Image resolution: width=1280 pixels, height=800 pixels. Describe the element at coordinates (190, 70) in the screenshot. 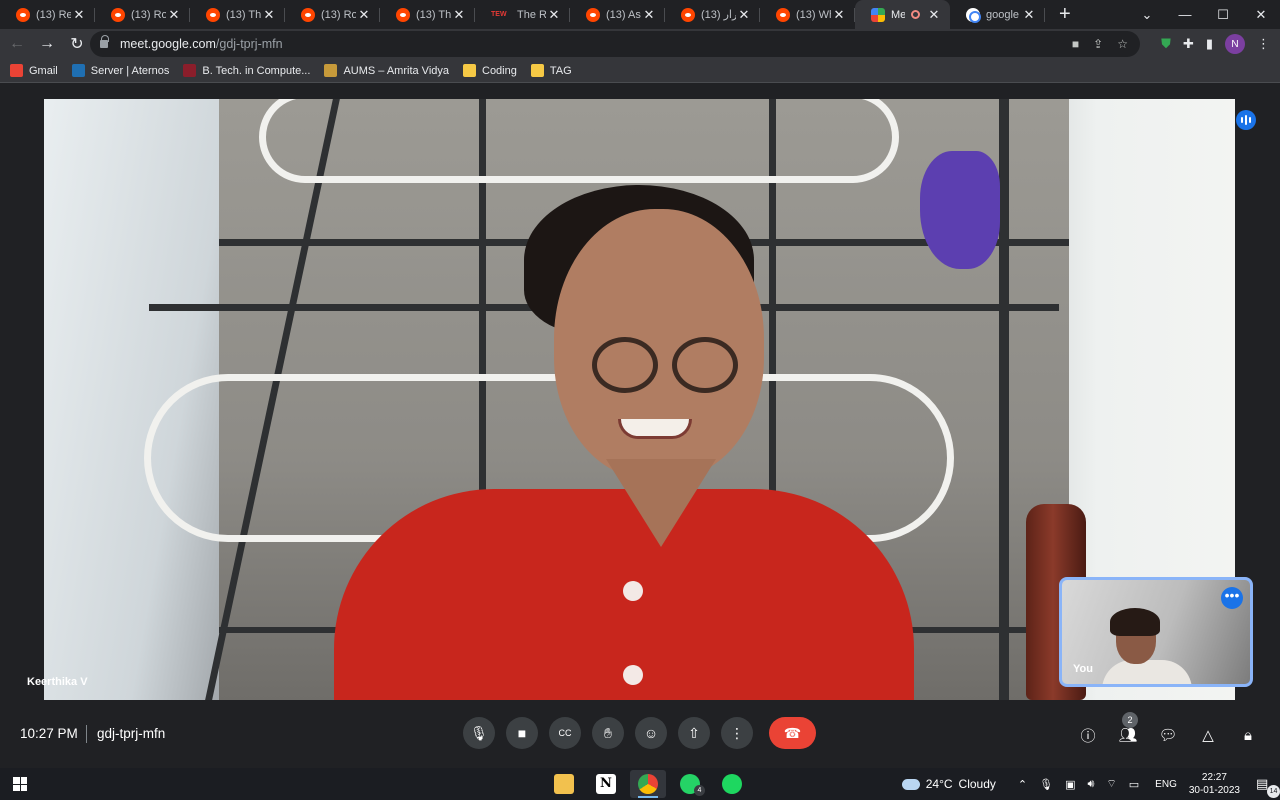

I see `bookmark-site-icon` at that location.